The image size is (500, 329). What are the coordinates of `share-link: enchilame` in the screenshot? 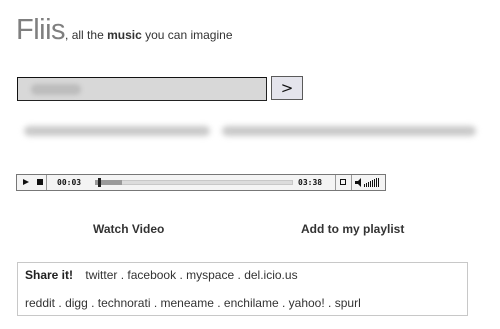 It's located at (251, 303).